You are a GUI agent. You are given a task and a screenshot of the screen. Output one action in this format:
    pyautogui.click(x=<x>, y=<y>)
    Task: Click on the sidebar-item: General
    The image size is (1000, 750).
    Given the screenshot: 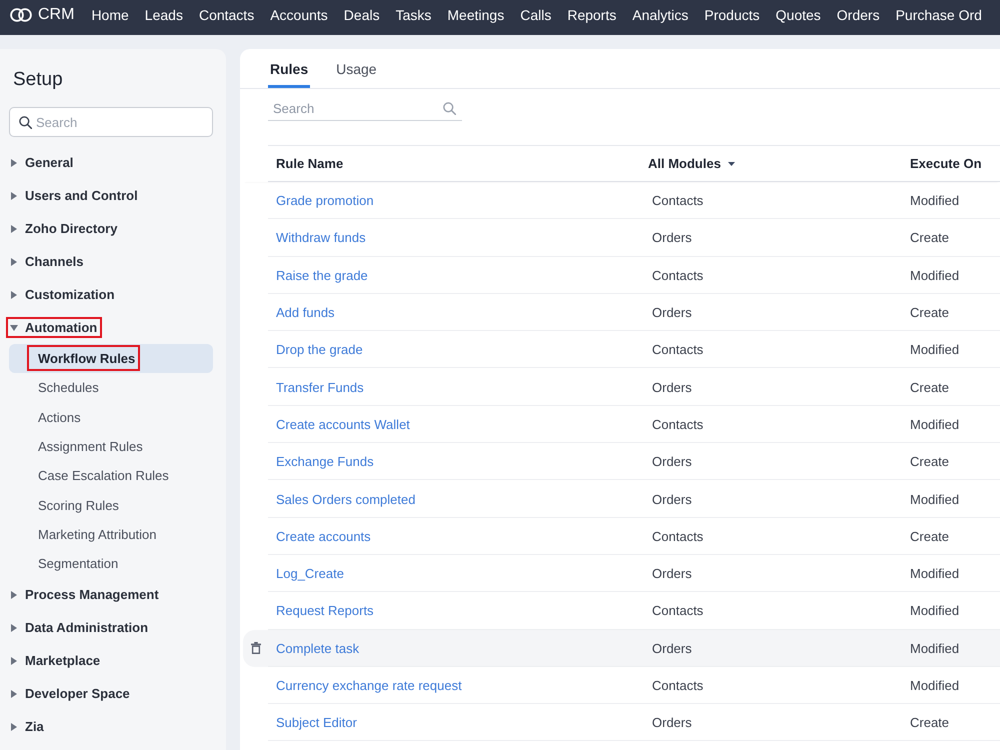 What is the action you would take?
    pyautogui.click(x=109, y=162)
    